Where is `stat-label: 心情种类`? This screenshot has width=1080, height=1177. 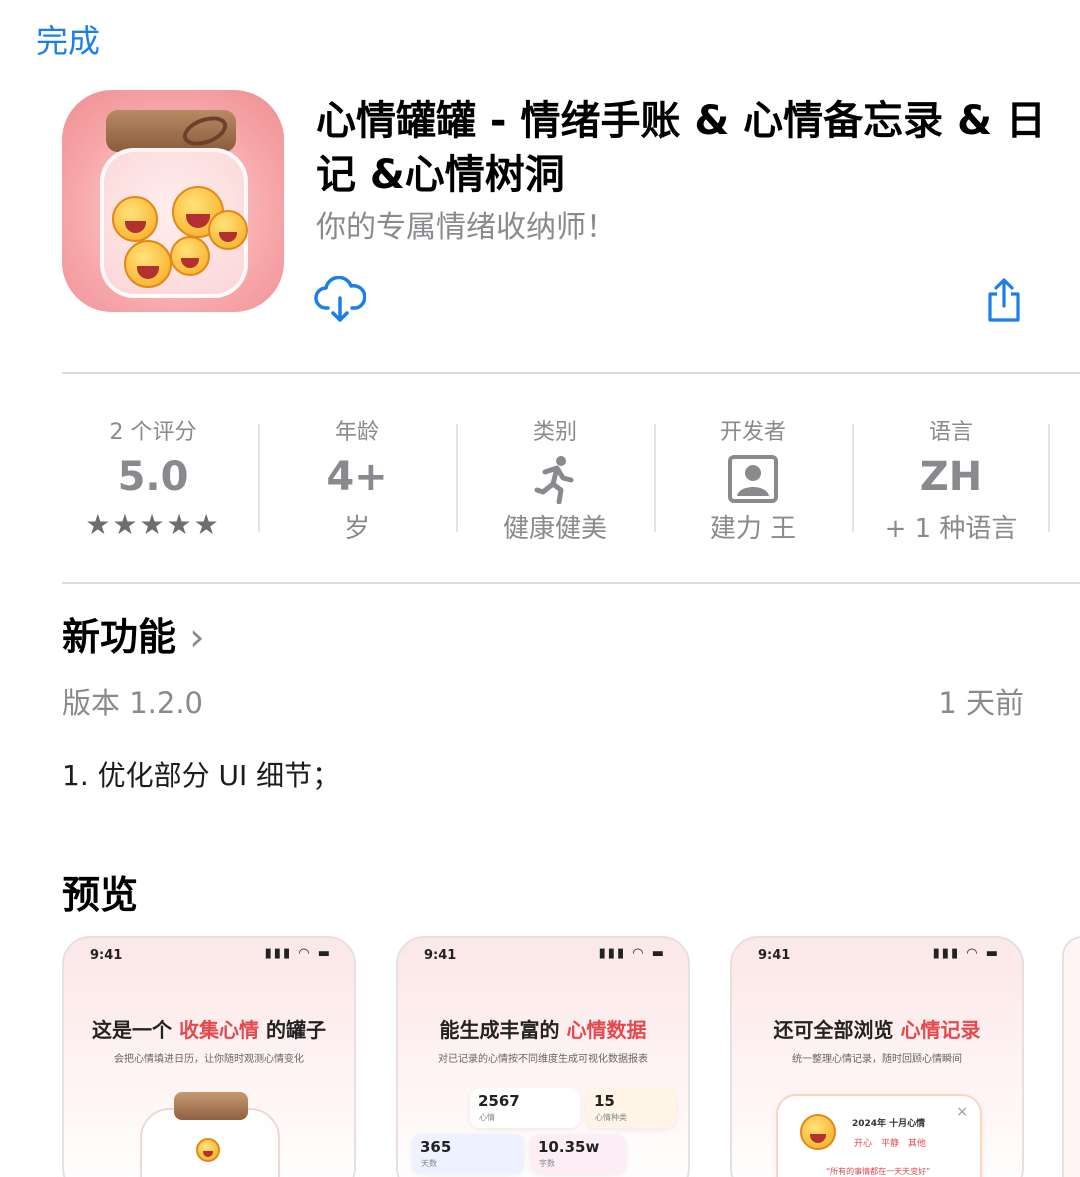
stat-label: 心情种类 is located at coordinates (611, 1117).